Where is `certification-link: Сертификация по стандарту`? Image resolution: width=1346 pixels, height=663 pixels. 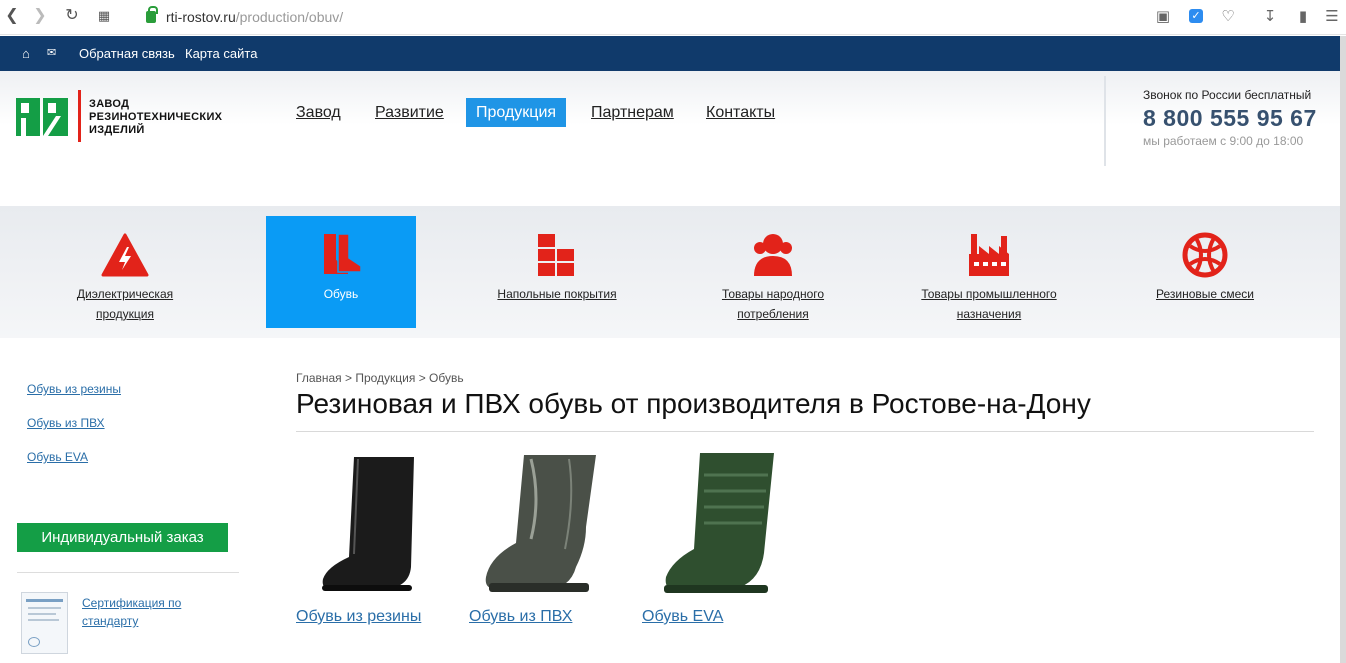 certification-link: Сертификация по стандарту is located at coordinates (157, 612).